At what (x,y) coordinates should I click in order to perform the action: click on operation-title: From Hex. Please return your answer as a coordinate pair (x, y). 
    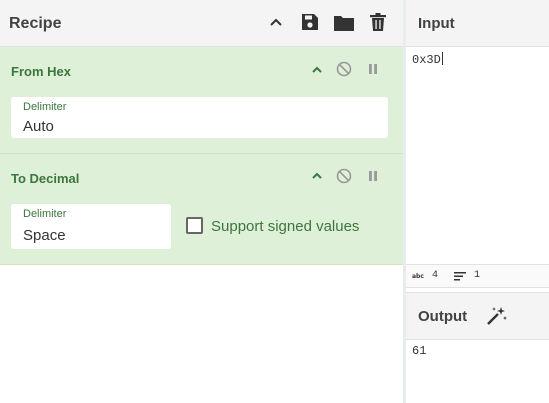
    Looking at the image, I should click on (41, 71).